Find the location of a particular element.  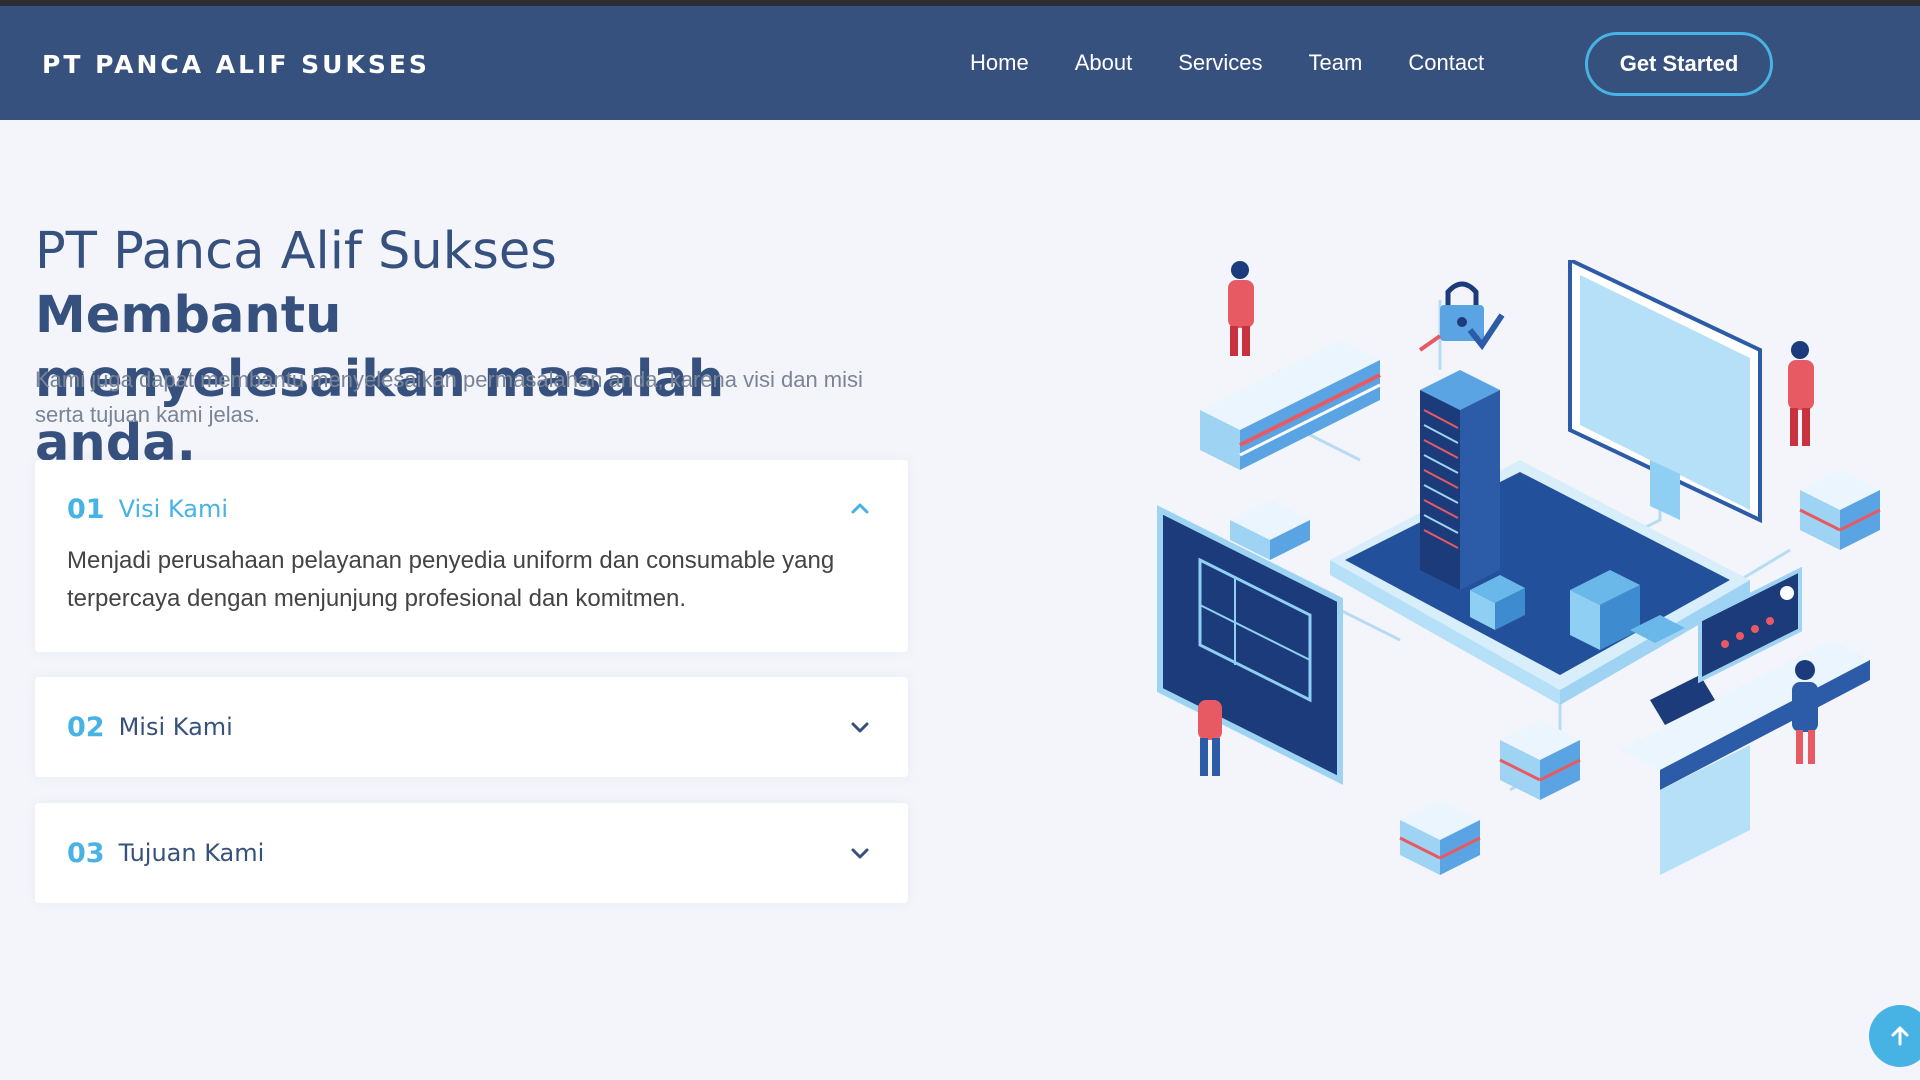

faq-title: Tujuan Kami is located at coordinates (192, 853).